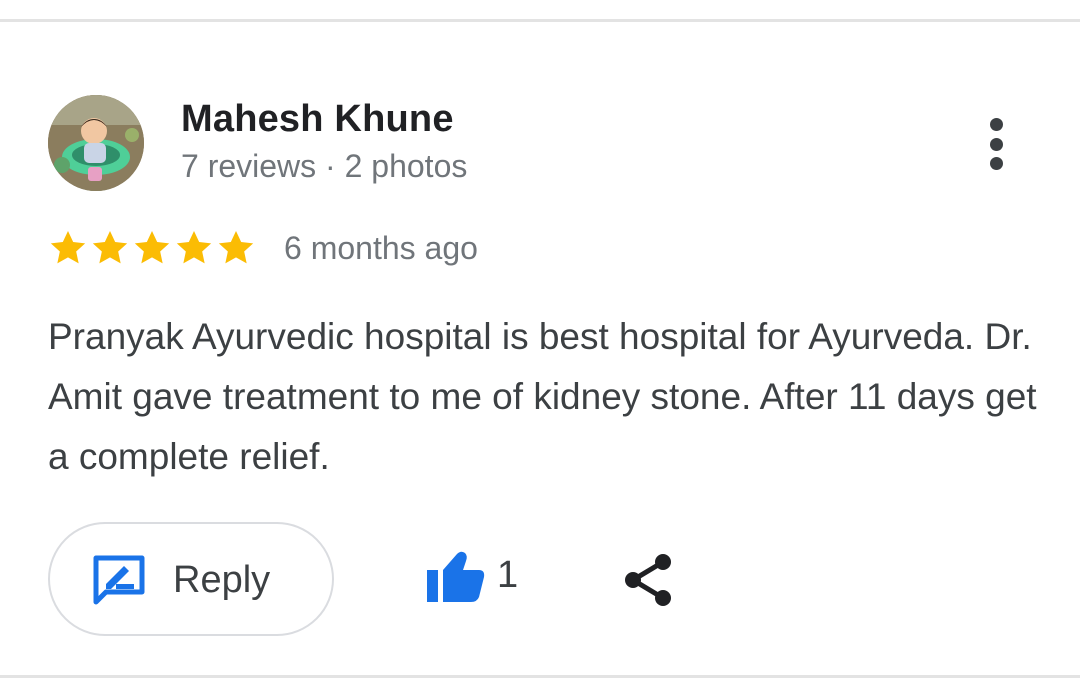 Image resolution: width=1080 pixels, height=698 pixels. I want to click on reply-button: Reply, so click(191, 579).